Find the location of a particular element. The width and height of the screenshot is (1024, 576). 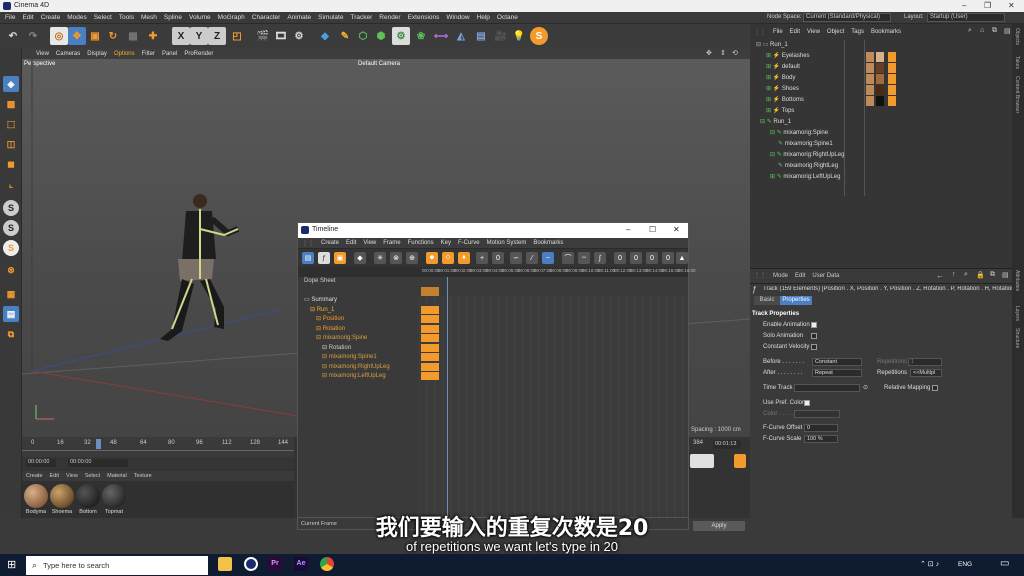

track-row: ⊟ mixamorig:Spine1 is located at coordinates (349, 357).